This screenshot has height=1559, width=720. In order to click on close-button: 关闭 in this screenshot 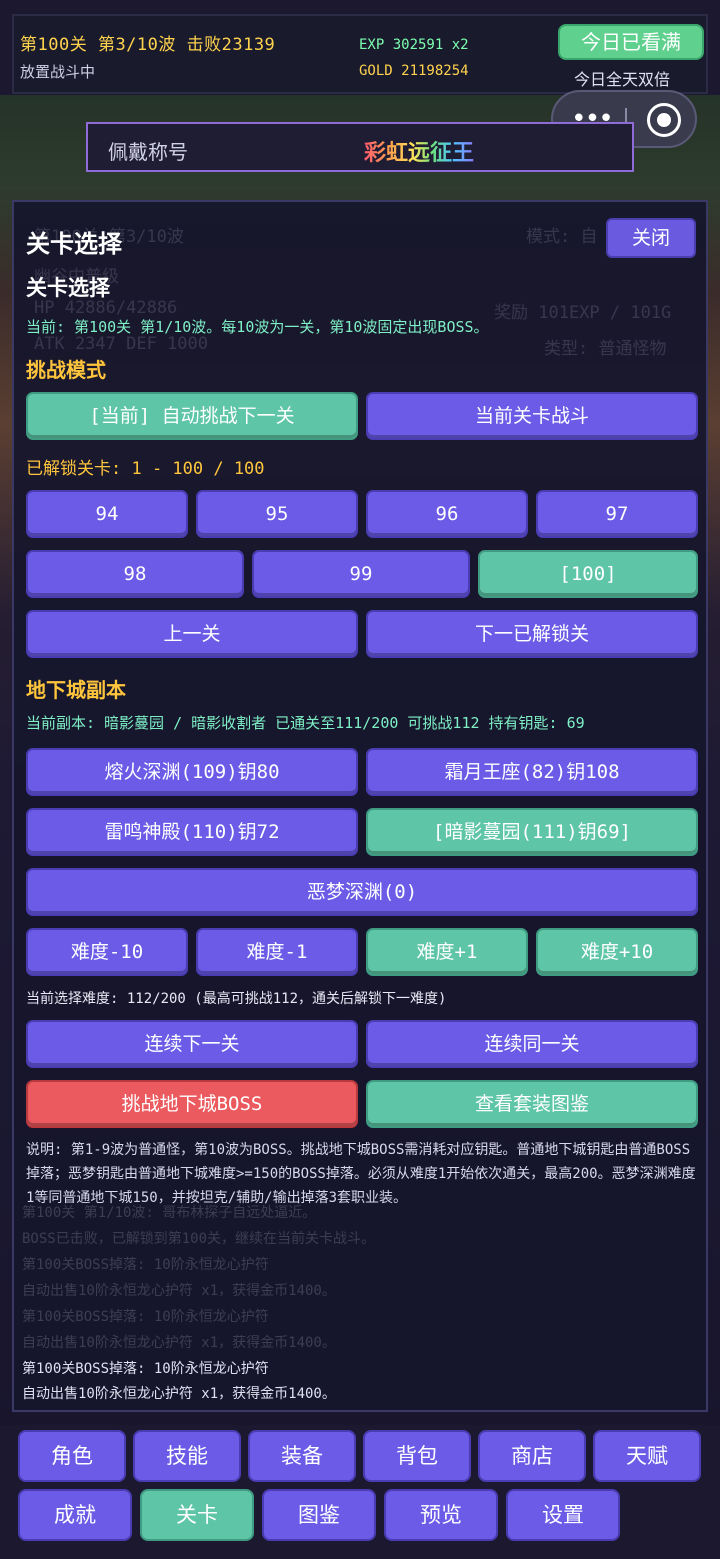, I will do `click(651, 238)`.